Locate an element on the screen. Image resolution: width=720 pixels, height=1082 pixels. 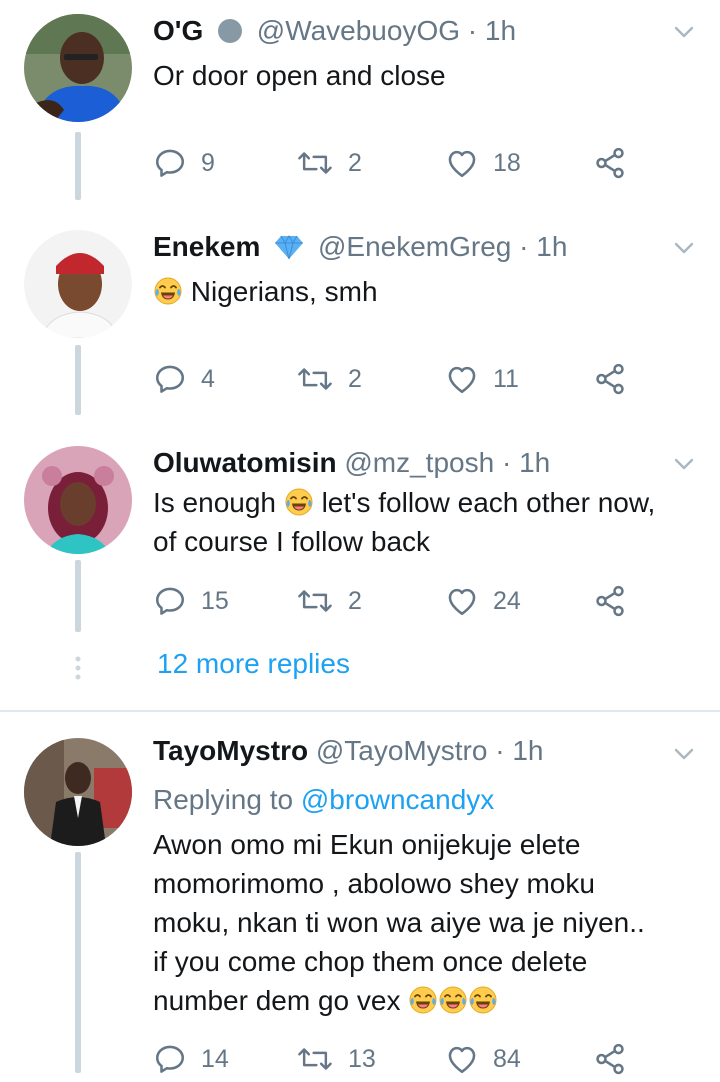
tweet-text-part: let's follow each other now, is located at coordinates (488, 502).